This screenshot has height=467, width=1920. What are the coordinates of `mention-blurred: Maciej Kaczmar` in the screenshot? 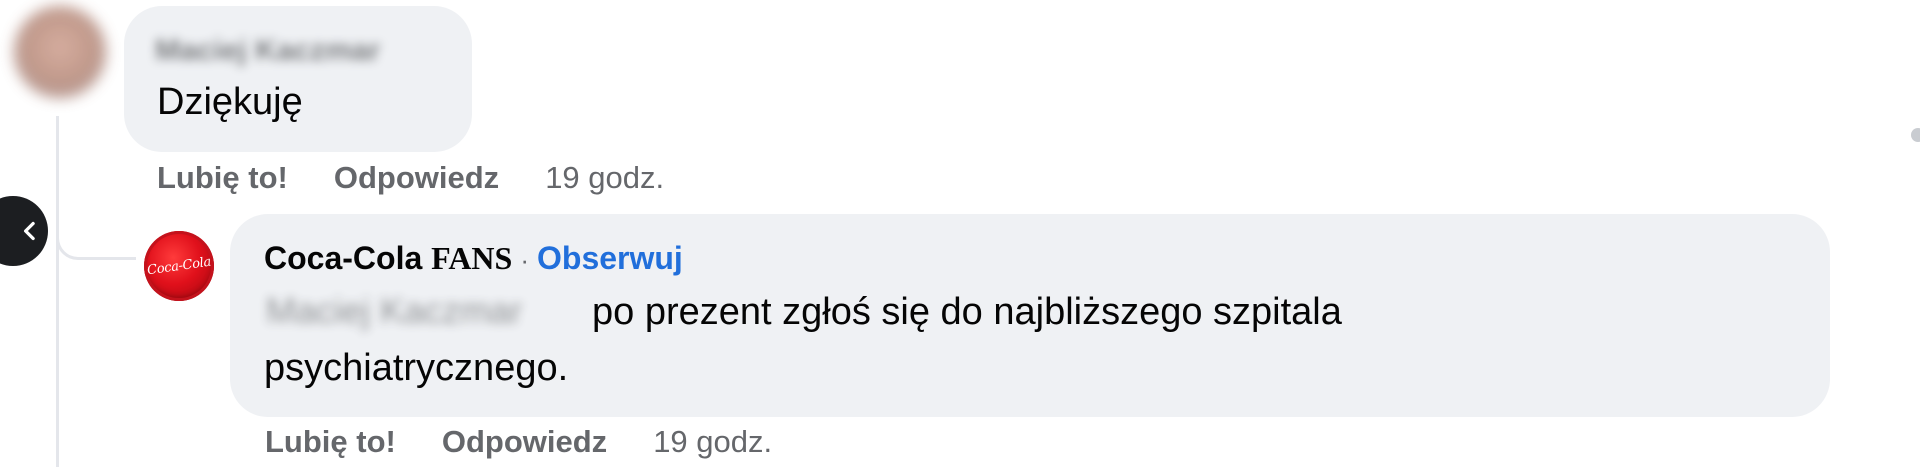 It's located at (394, 311).